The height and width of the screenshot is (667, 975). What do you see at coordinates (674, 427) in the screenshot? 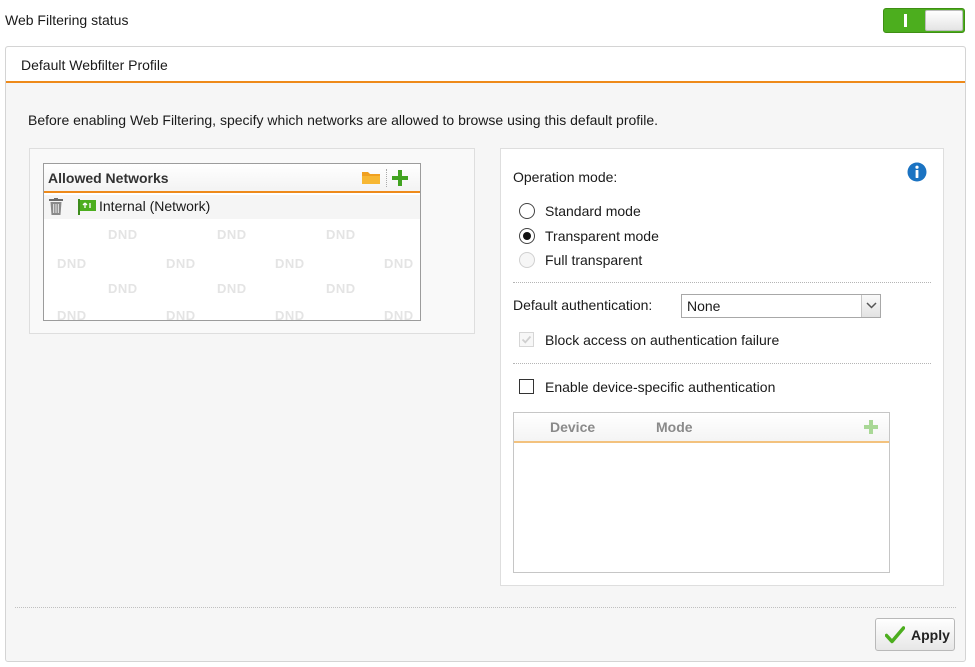
I see `column-header-mode: Mode` at bounding box center [674, 427].